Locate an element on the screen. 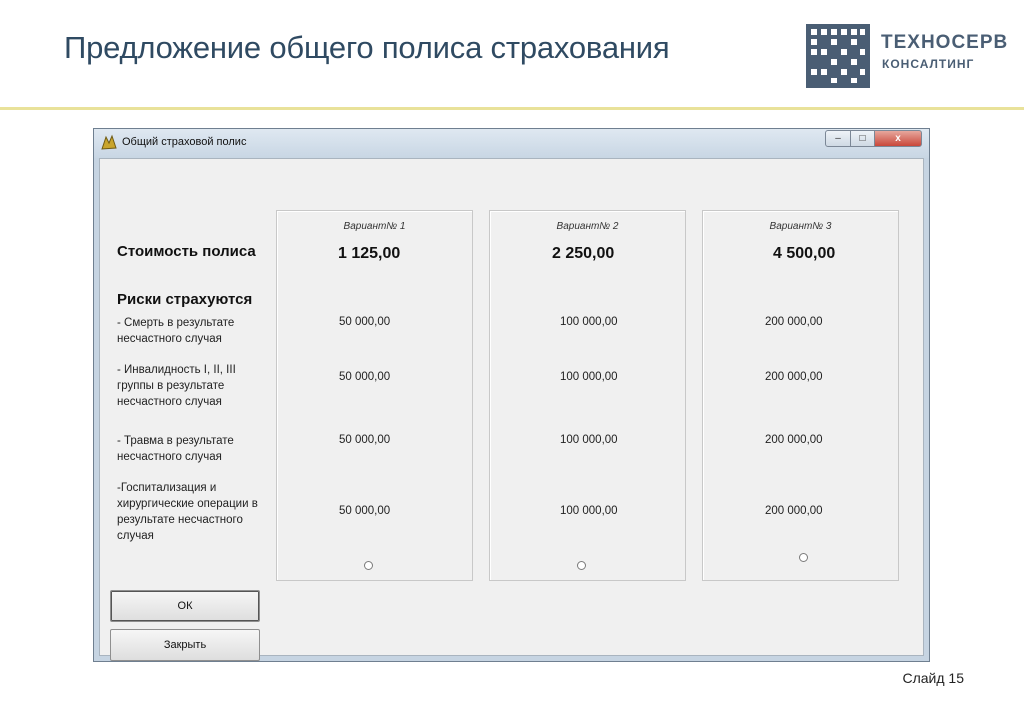 The image size is (1024, 708). variant-title: Вариант№ 1 is located at coordinates (374, 226).